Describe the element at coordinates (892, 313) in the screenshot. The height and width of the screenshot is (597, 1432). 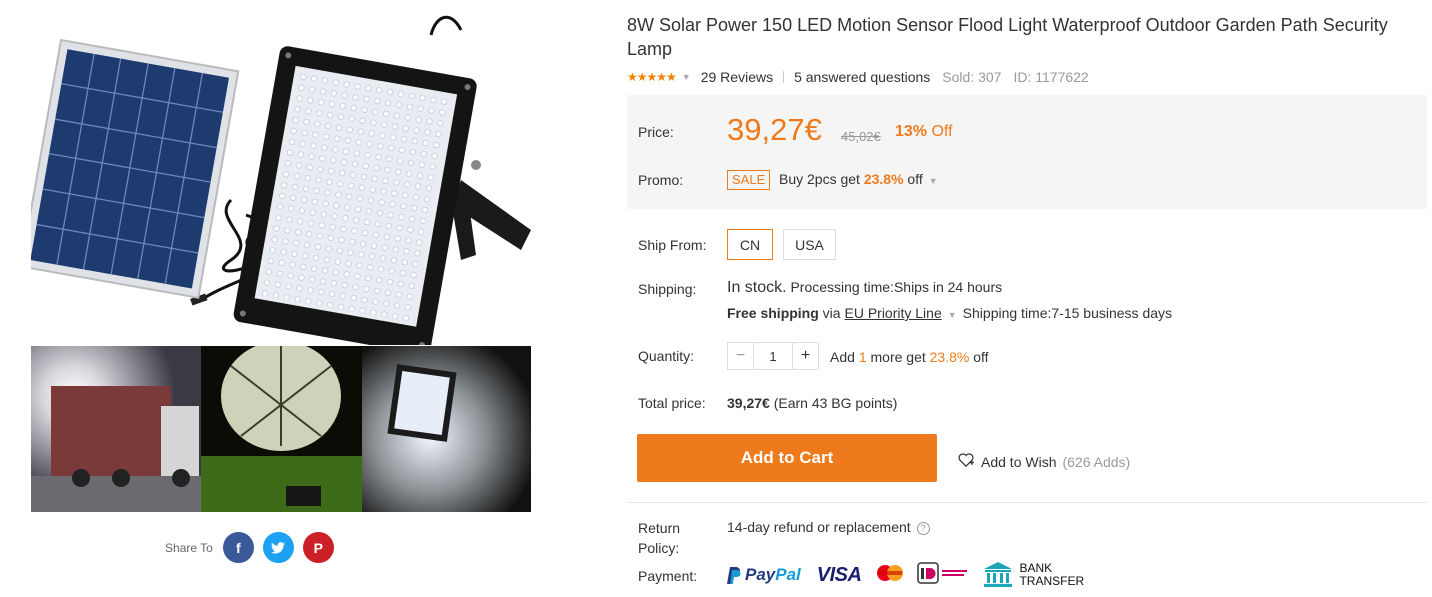
I see `shipping-method-select: EU Priority Line` at that location.